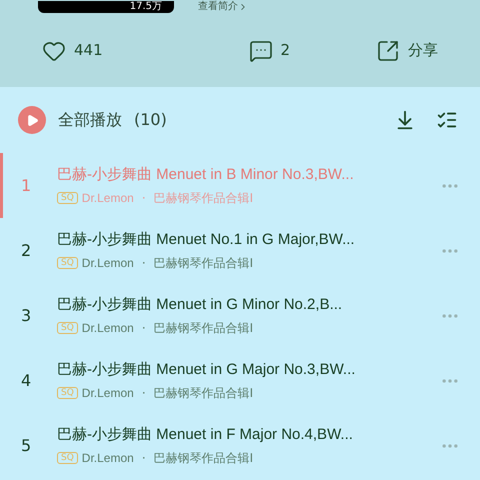  I want to click on track-number: 2, so click(26, 251).